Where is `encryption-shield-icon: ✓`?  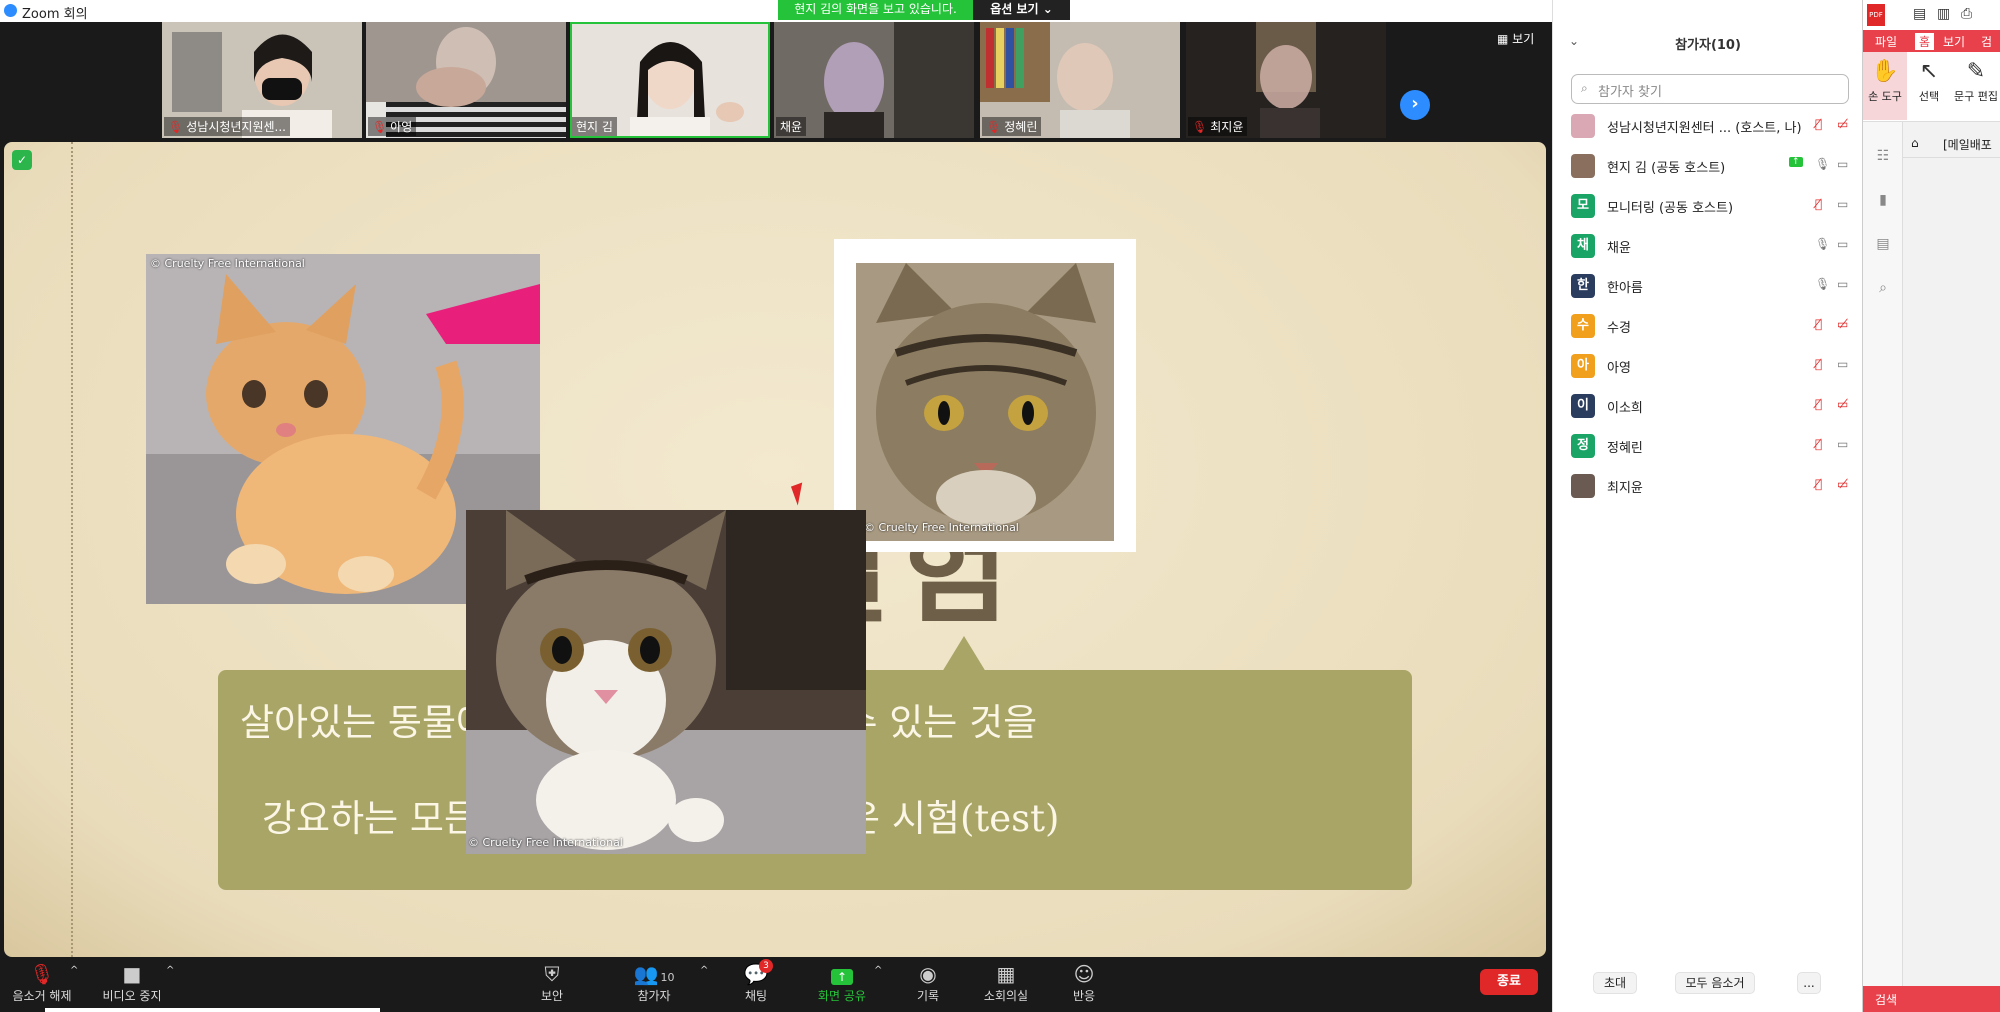
encryption-shield-icon: ✓ is located at coordinates (22, 160).